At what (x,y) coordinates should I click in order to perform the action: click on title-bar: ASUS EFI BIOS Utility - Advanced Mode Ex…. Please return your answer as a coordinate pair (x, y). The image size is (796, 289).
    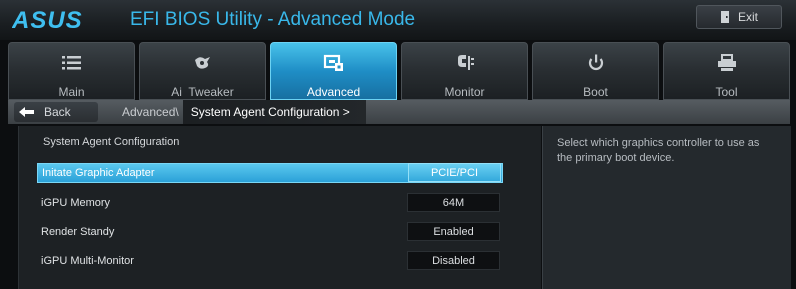
    Looking at the image, I should click on (398, 20).